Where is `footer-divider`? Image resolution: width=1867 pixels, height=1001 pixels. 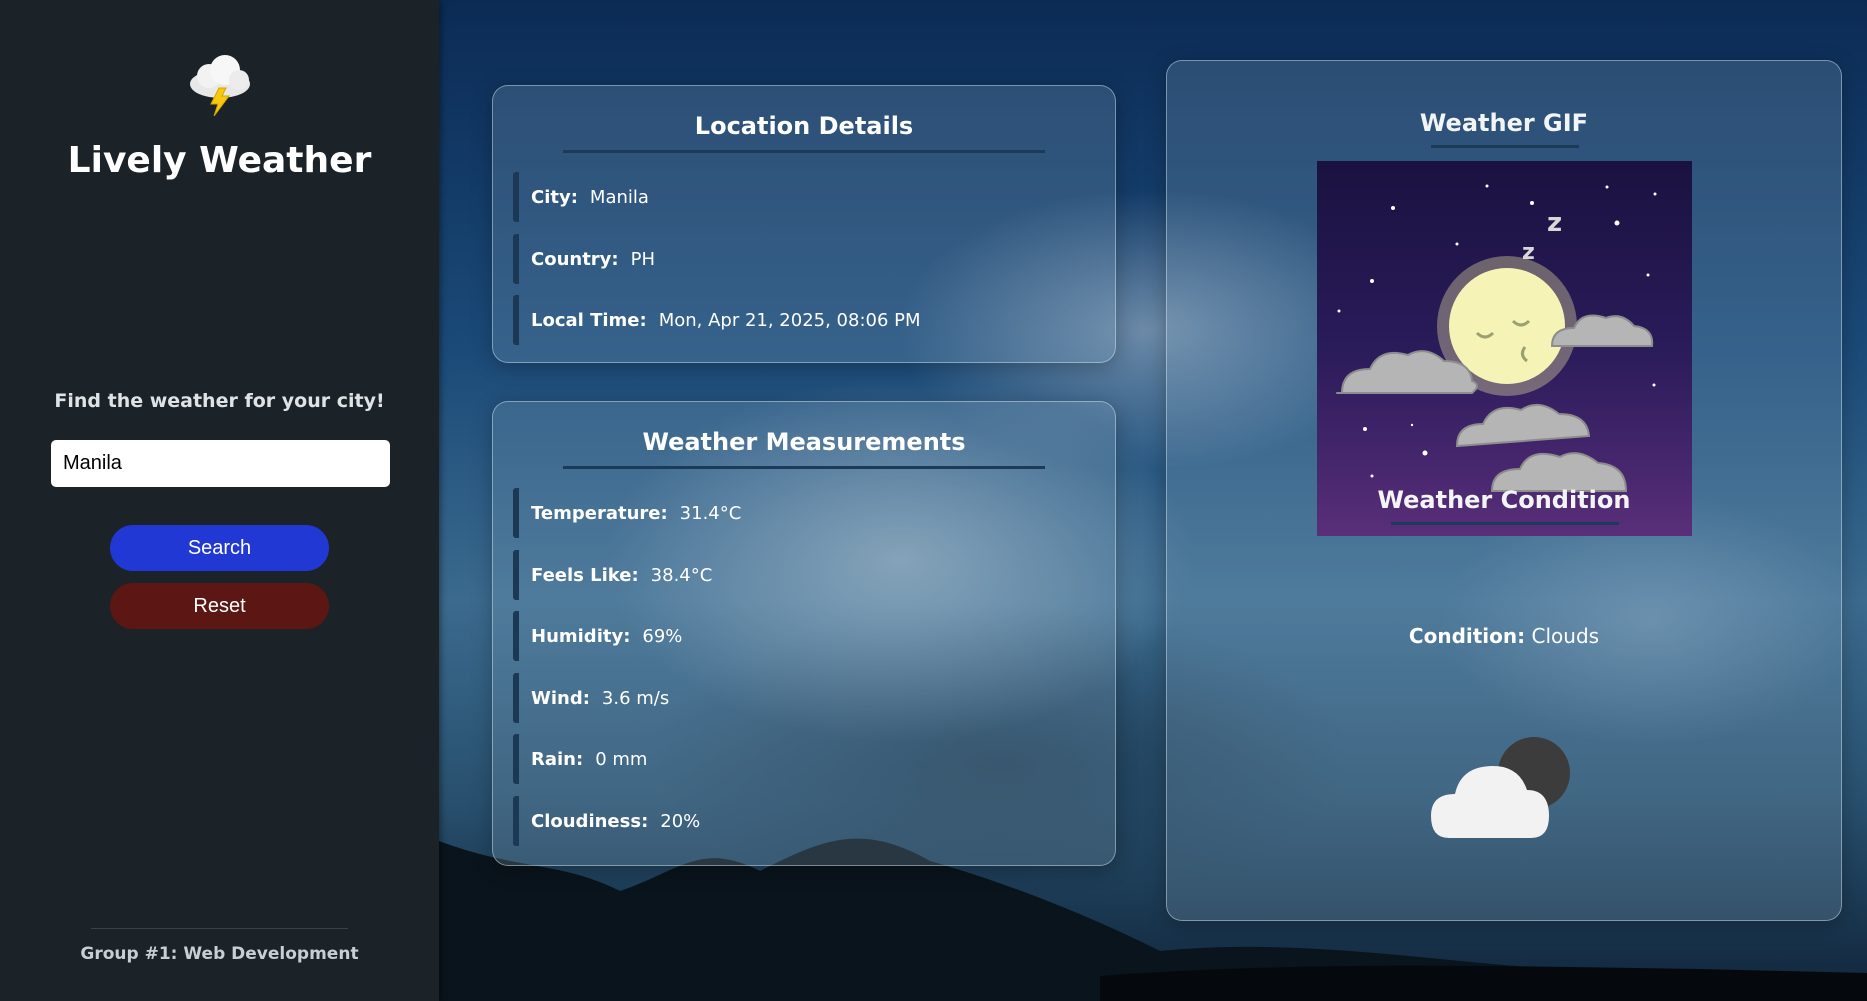
footer-divider is located at coordinates (219, 928).